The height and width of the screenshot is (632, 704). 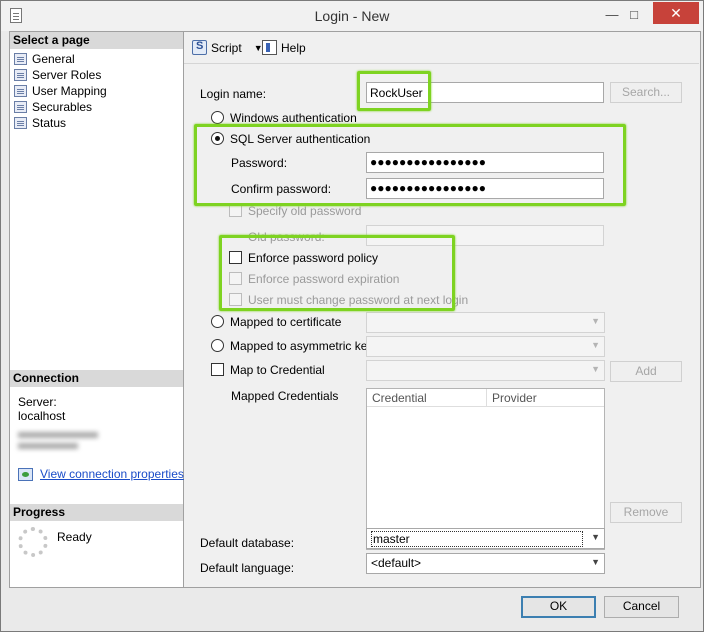 What do you see at coordinates (612, 15) in the screenshot?
I see `minimize-icon: —` at bounding box center [612, 15].